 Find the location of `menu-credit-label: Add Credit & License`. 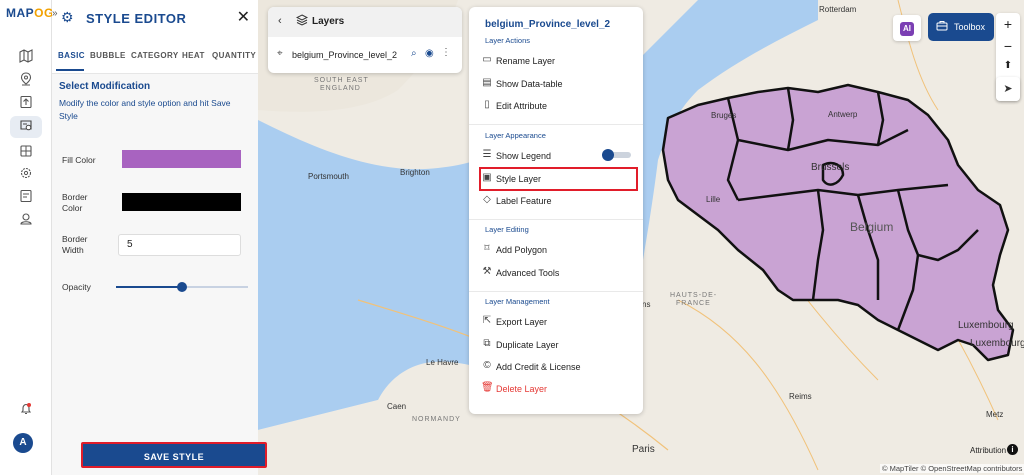

menu-credit-label: Add Credit & License is located at coordinates (538, 367).